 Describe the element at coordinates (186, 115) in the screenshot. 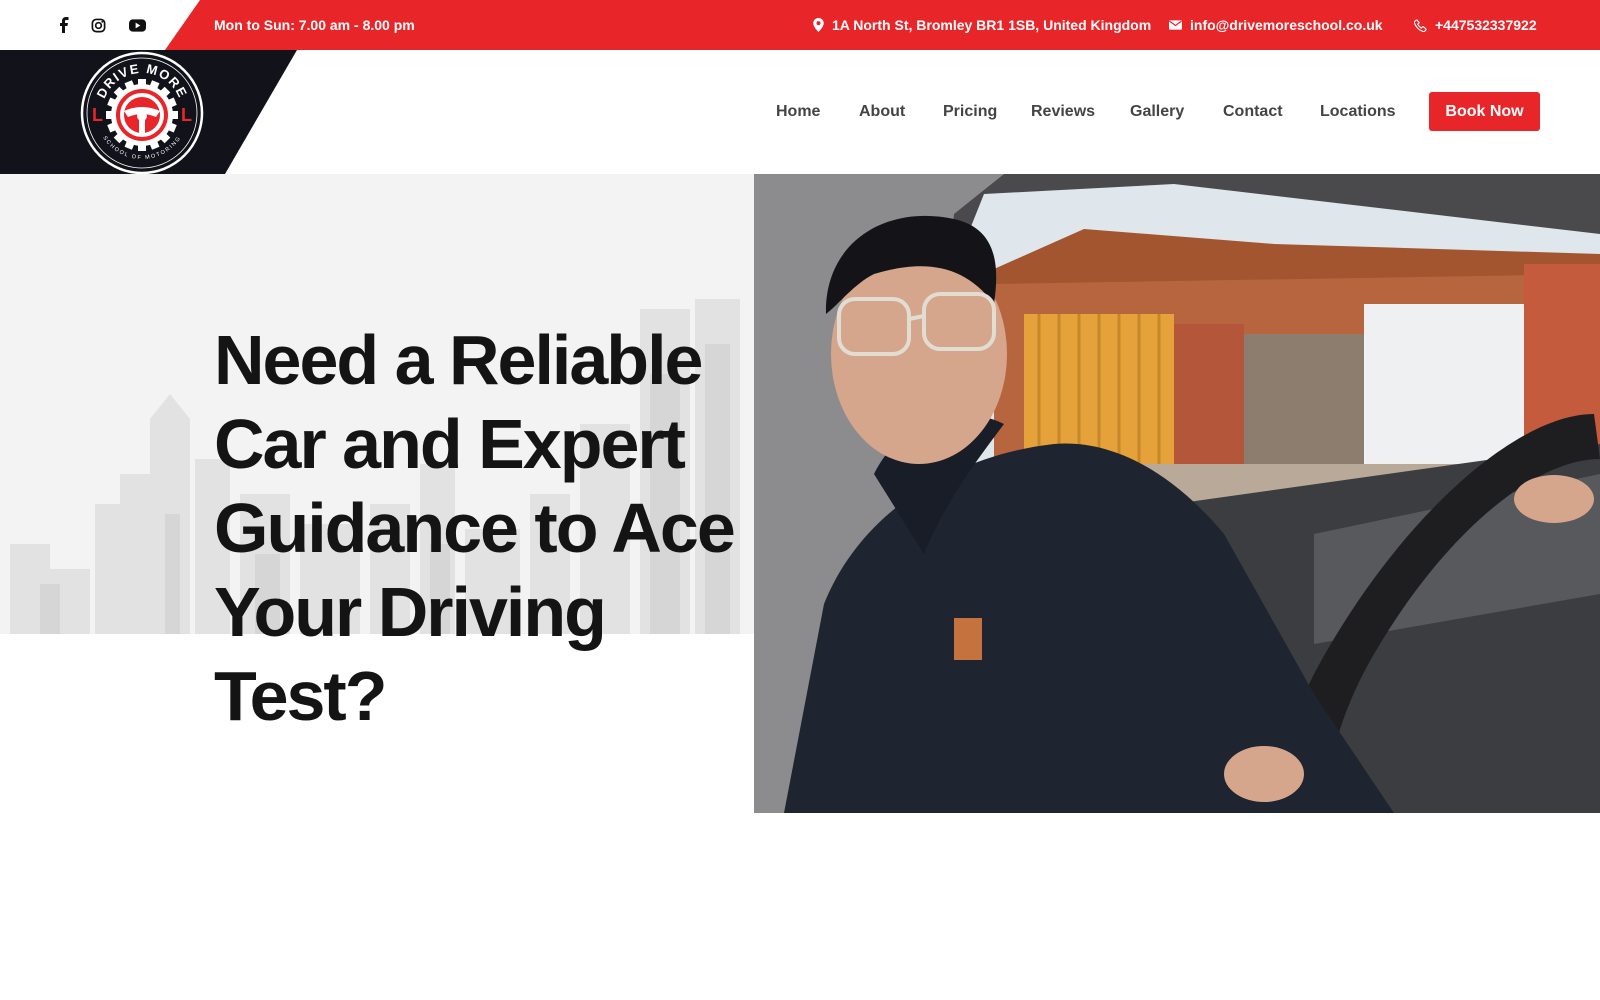

I see `logo-right-letter: L` at that location.